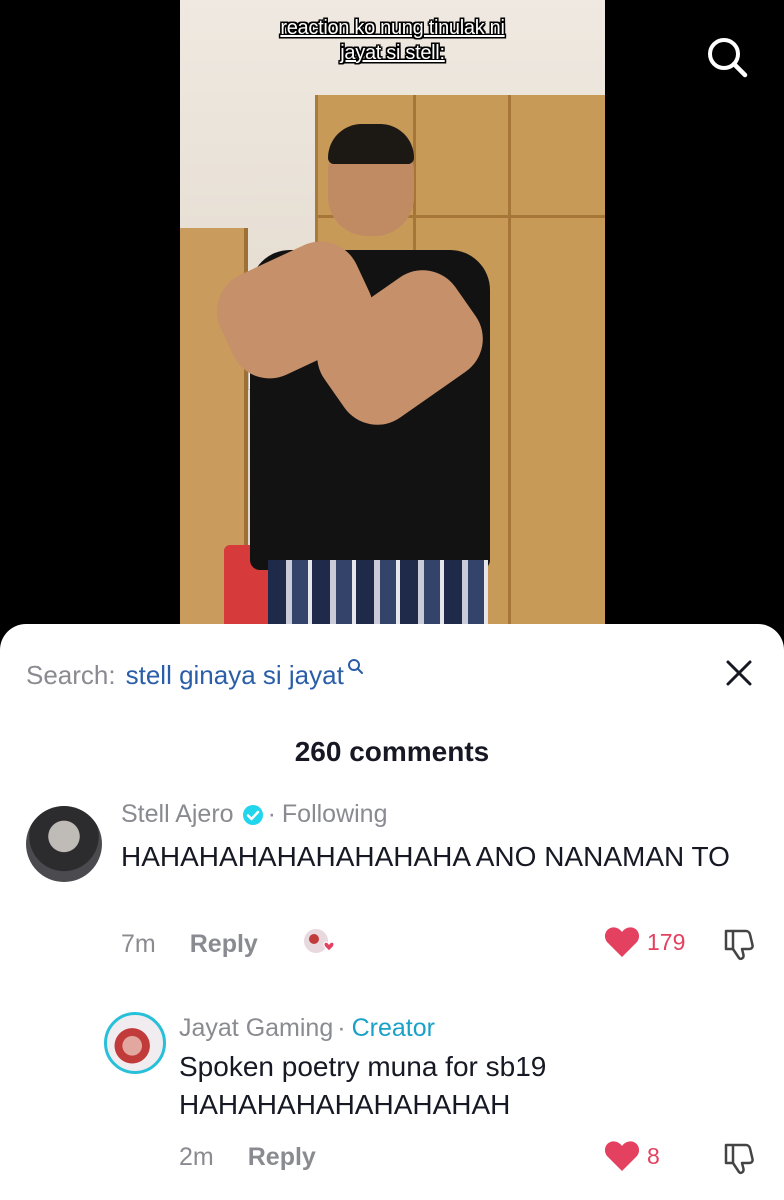 The width and height of the screenshot is (784, 1200). I want to click on creator-badge: Creator, so click(393, 1028).